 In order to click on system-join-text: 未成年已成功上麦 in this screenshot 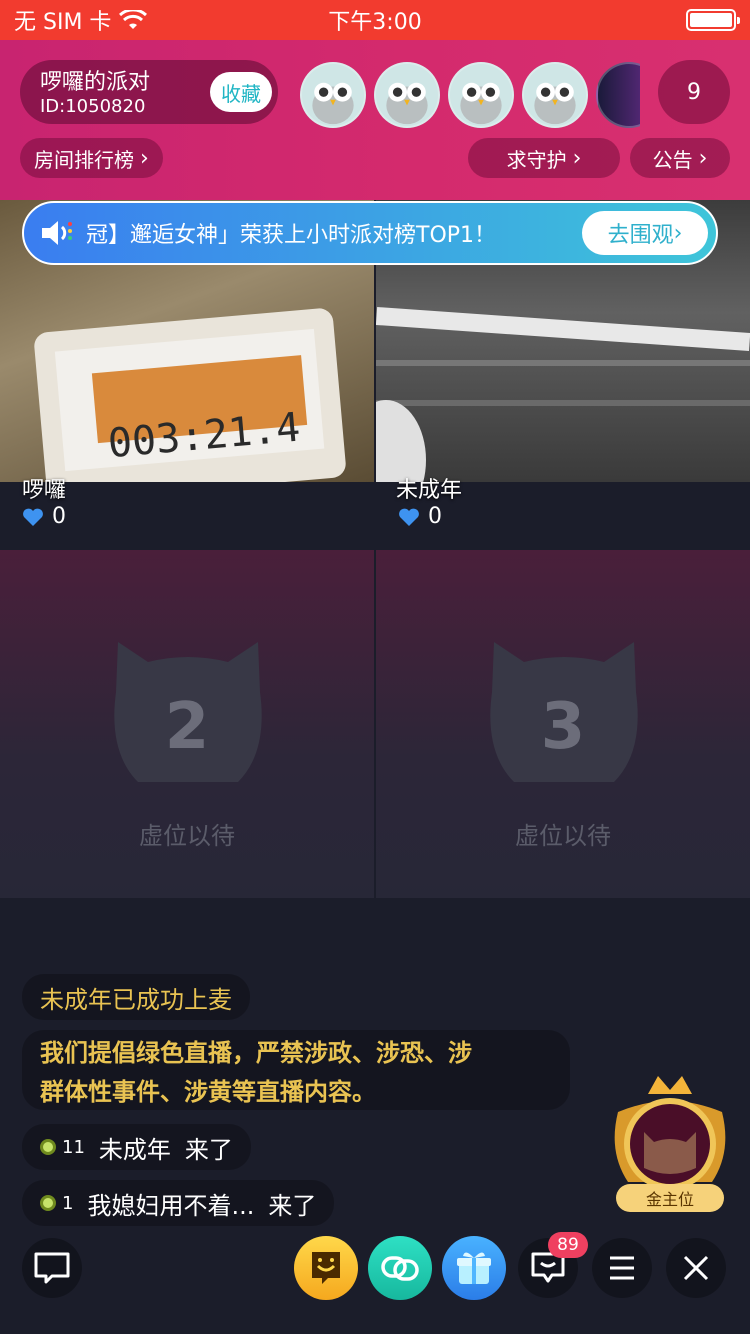, I will do `click(136, 999)`.